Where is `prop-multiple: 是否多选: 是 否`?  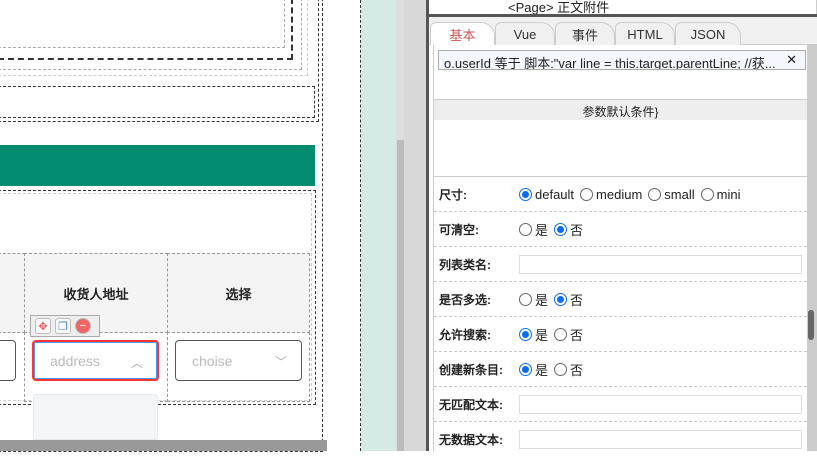 prop-multiple: 是否多选: 是 否 is located at coordinates (620, 299).